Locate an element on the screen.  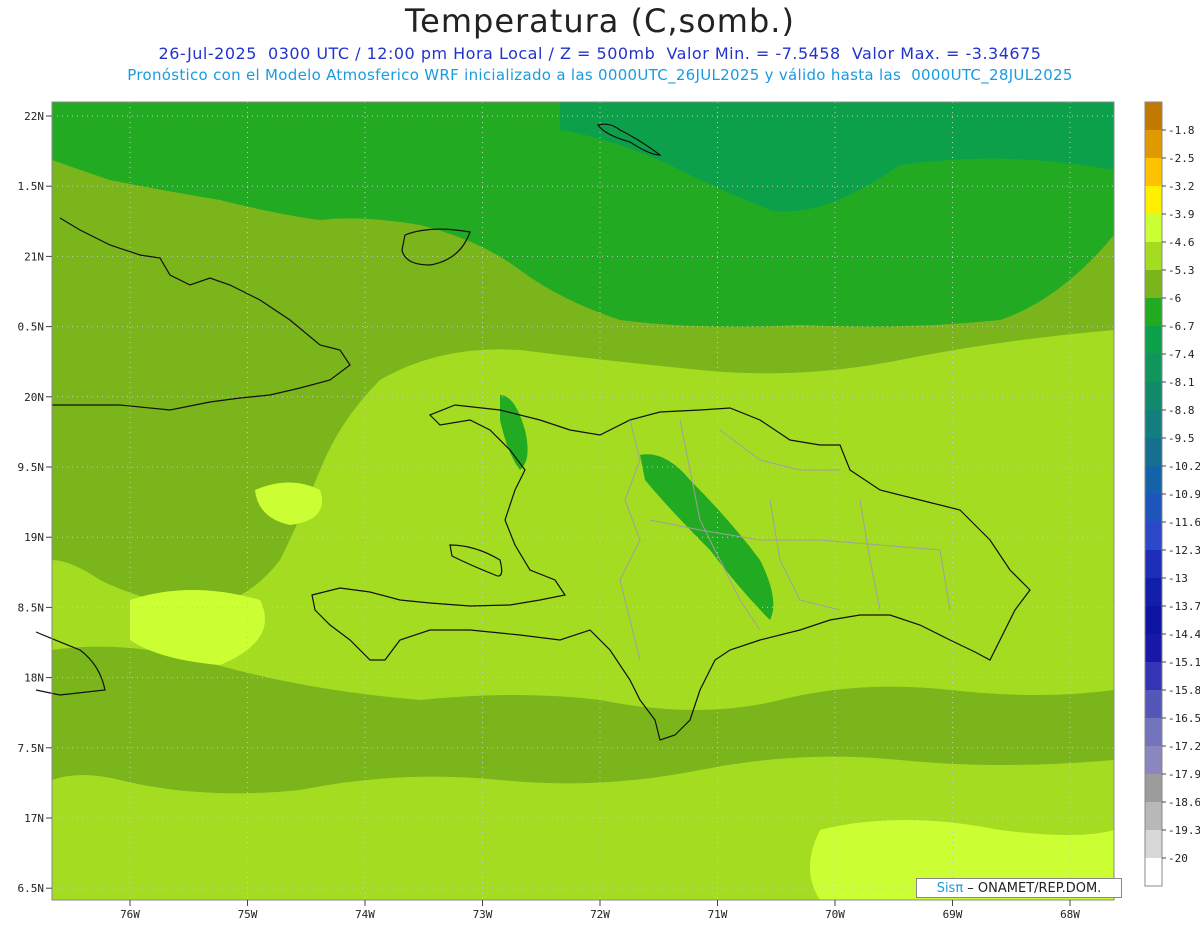
colorbar-label: -19.3 is located at coordinates (1184, 830).